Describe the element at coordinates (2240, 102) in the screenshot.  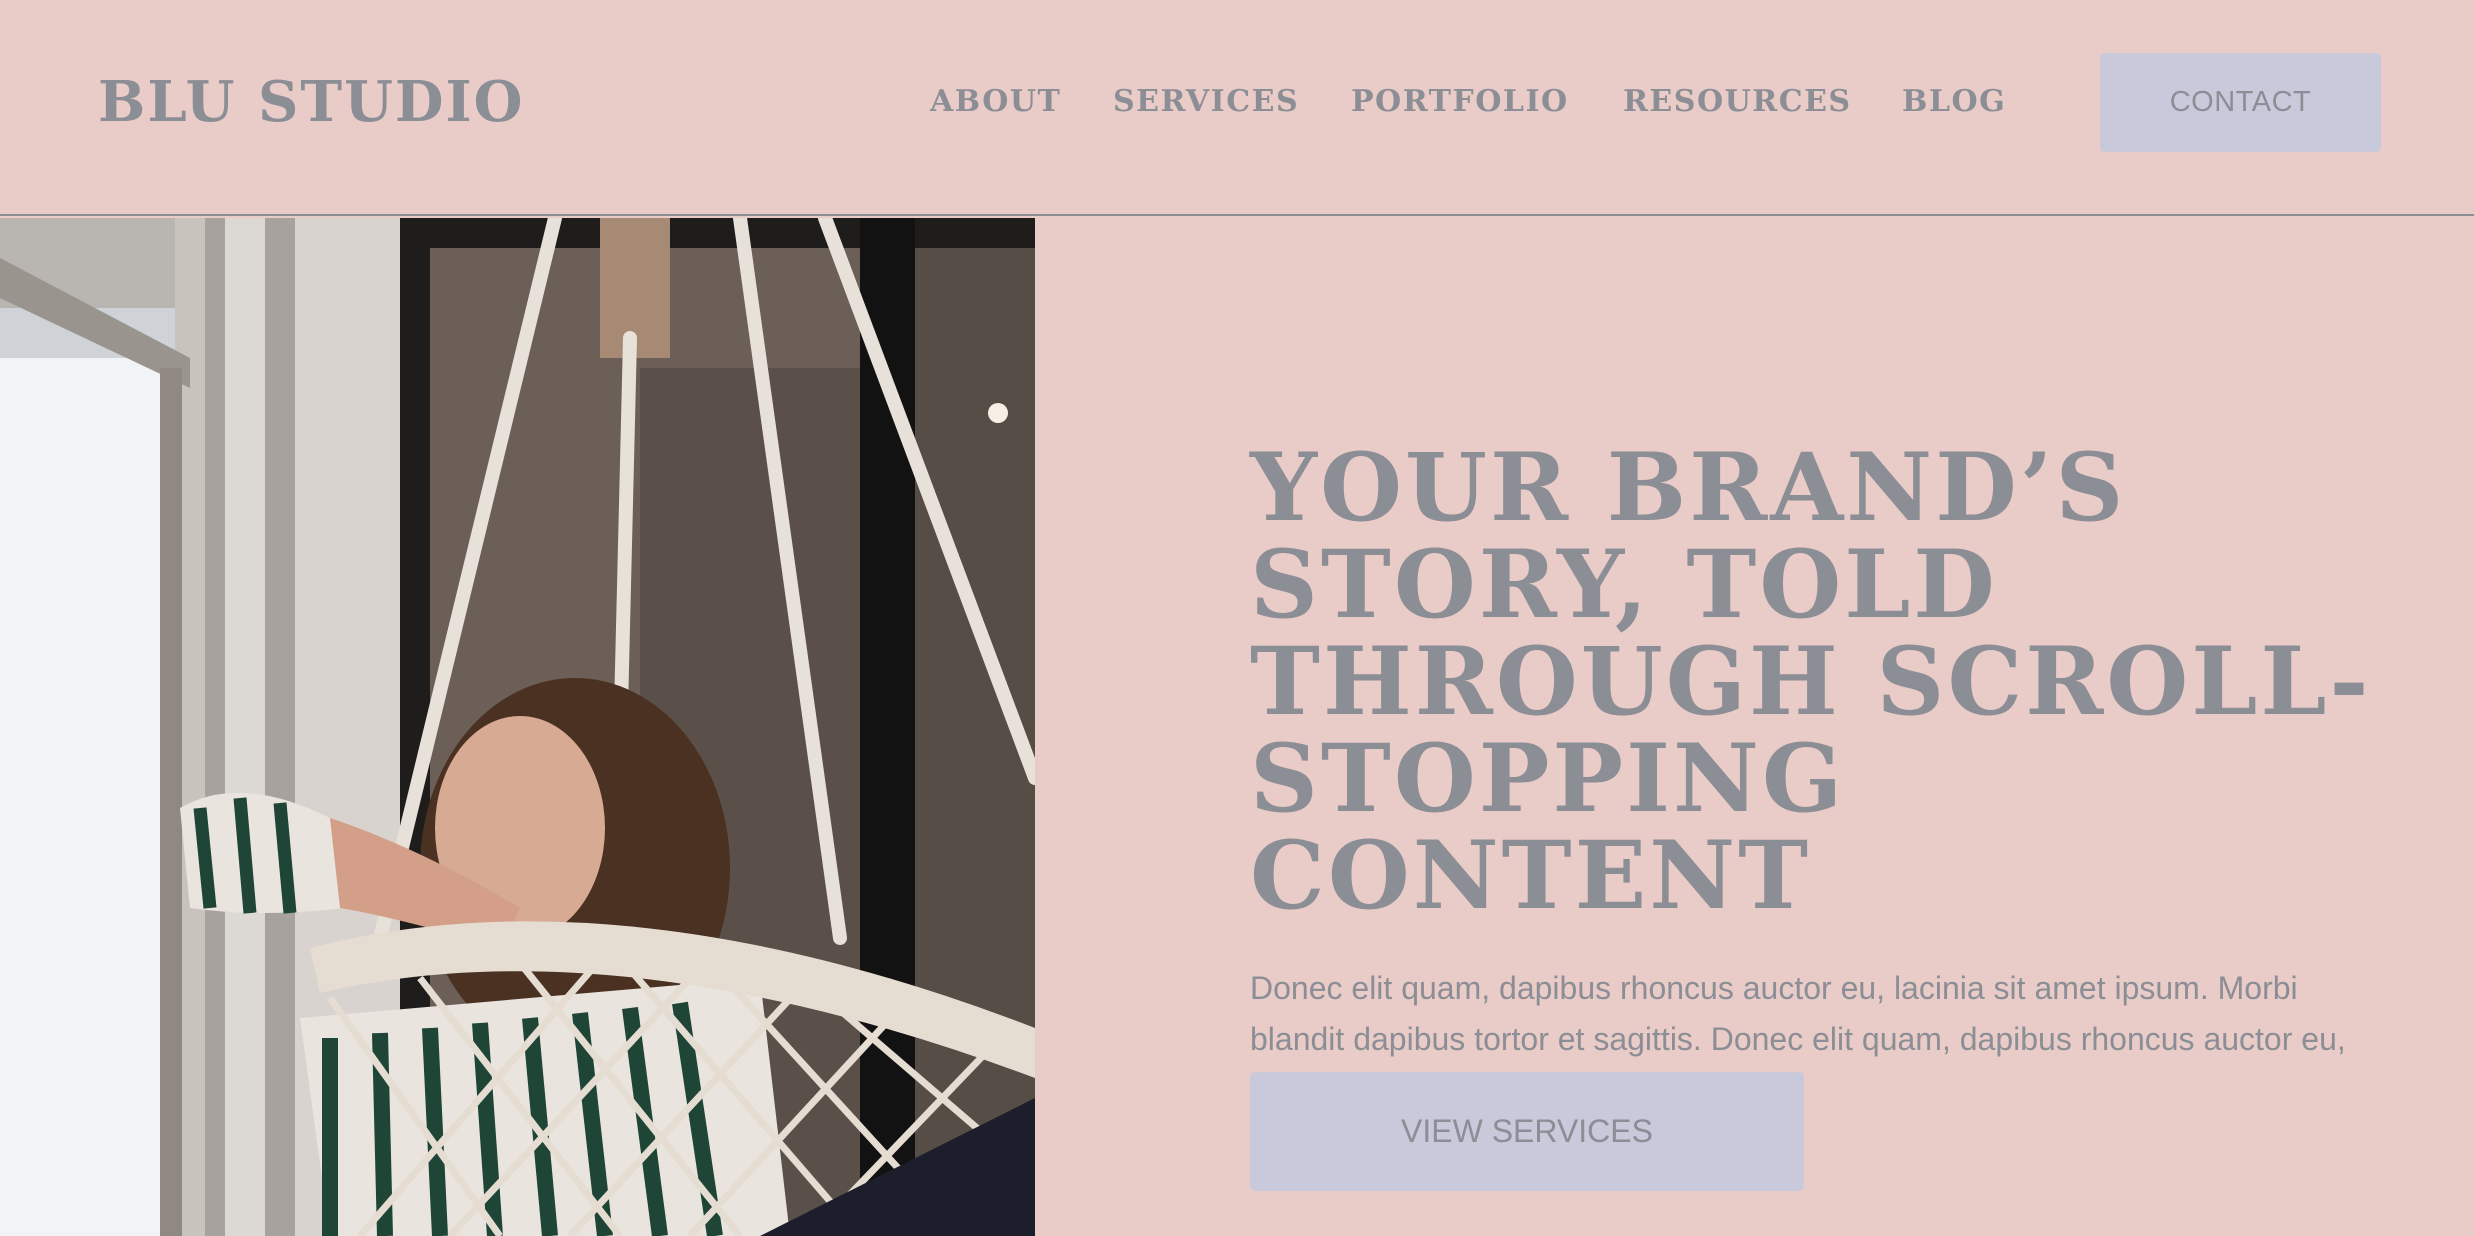
I see `contact-button: CONTACT` at that location.